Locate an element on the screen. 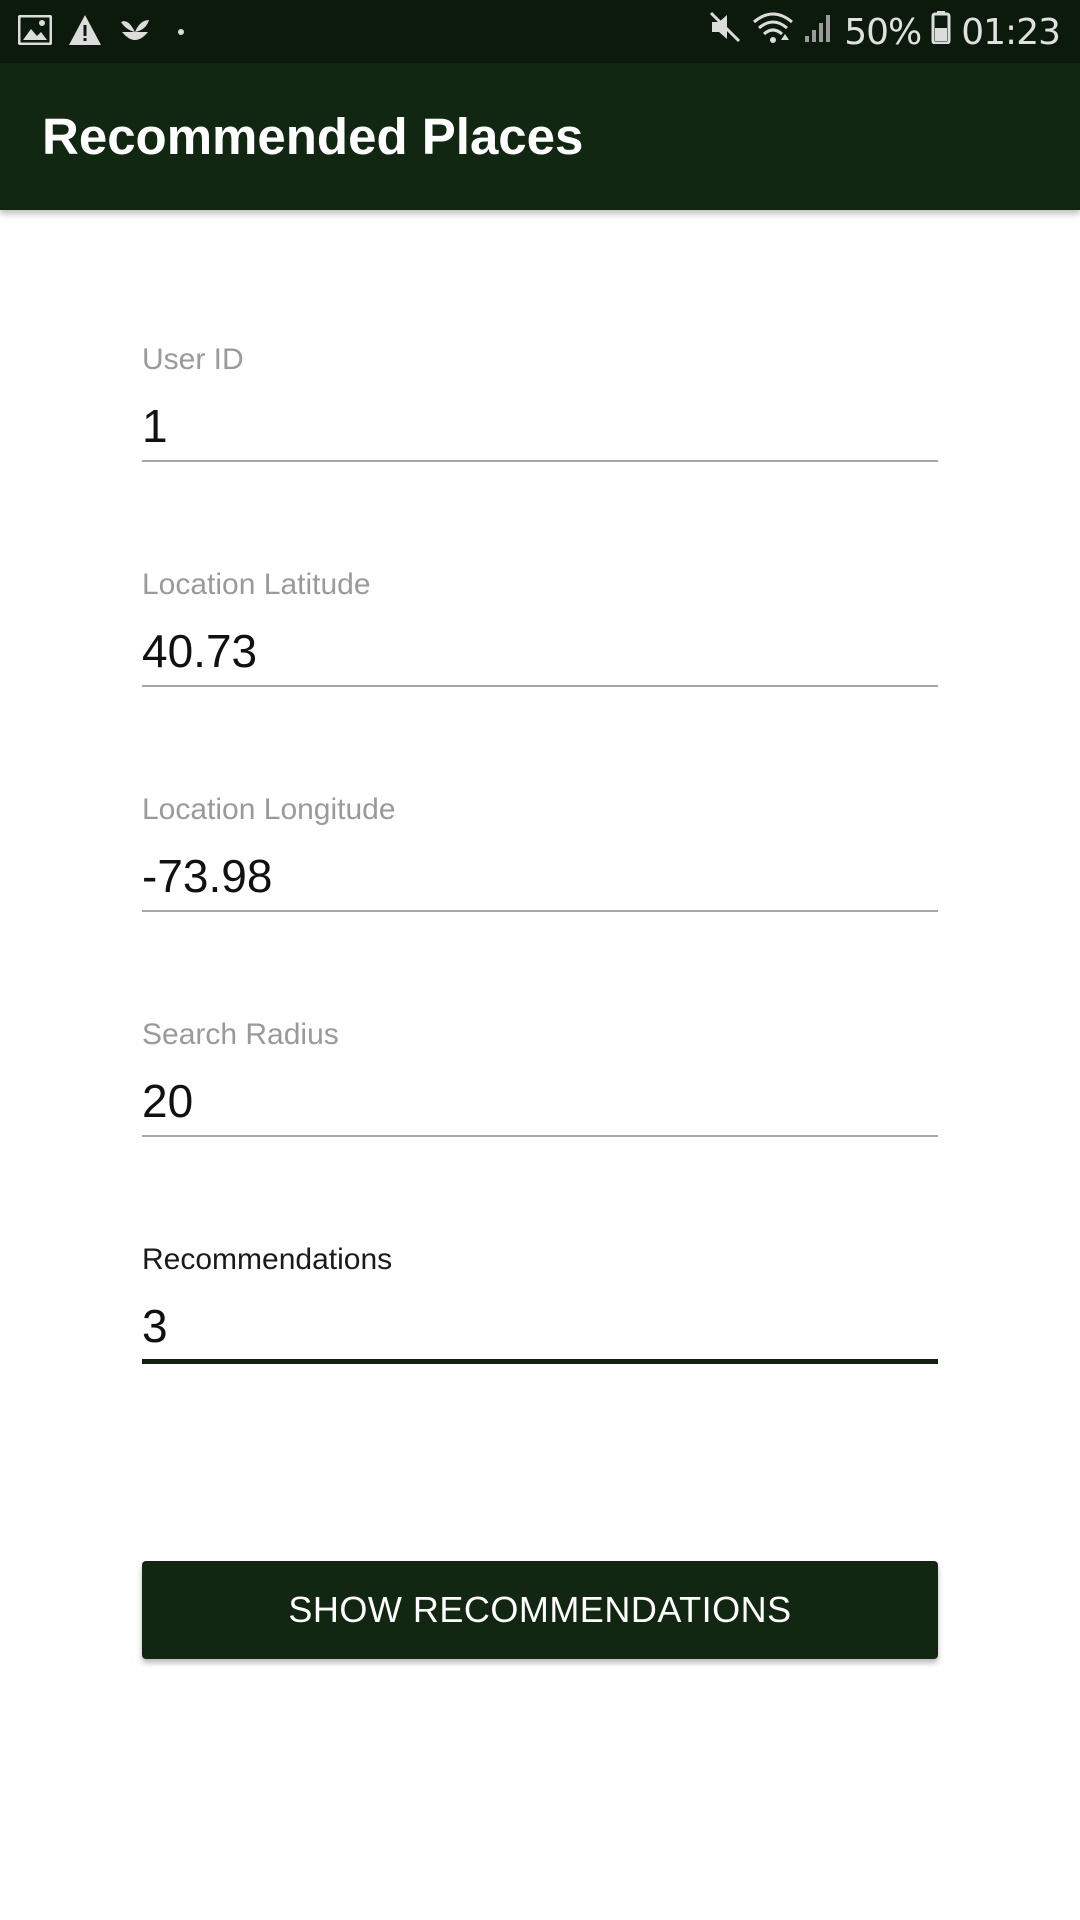  gallery-icon is located at coordinates (35, 32).